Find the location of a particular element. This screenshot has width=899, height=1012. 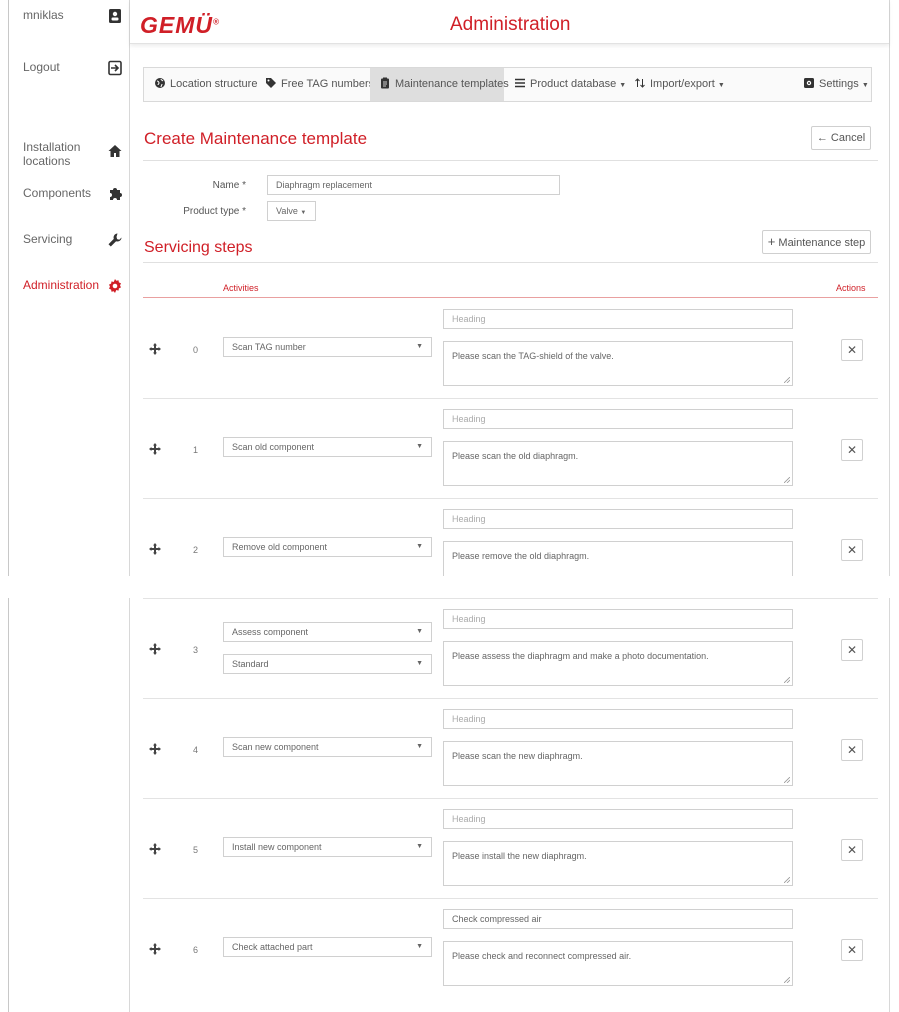

tab-label: Location structure is located at coordinates (214, 84).